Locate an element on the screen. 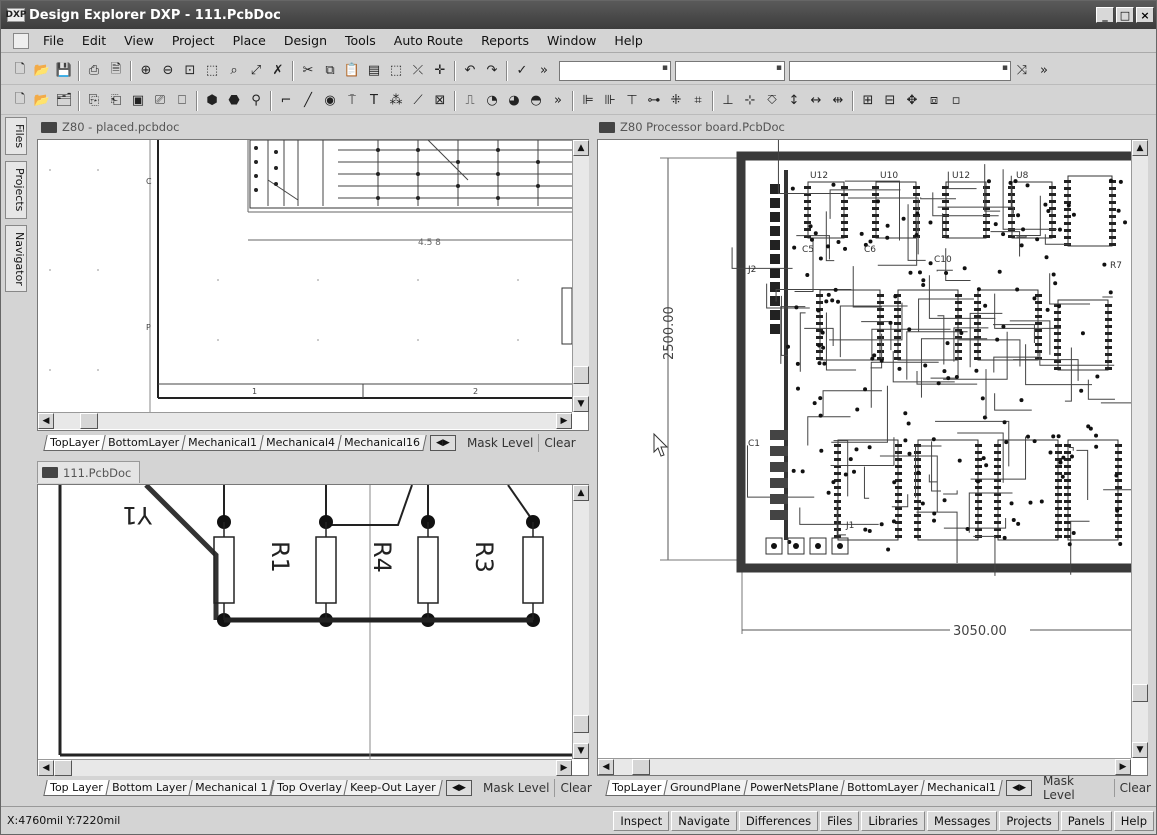  snap-icon: ✥ is located at coordinates (912, 101).